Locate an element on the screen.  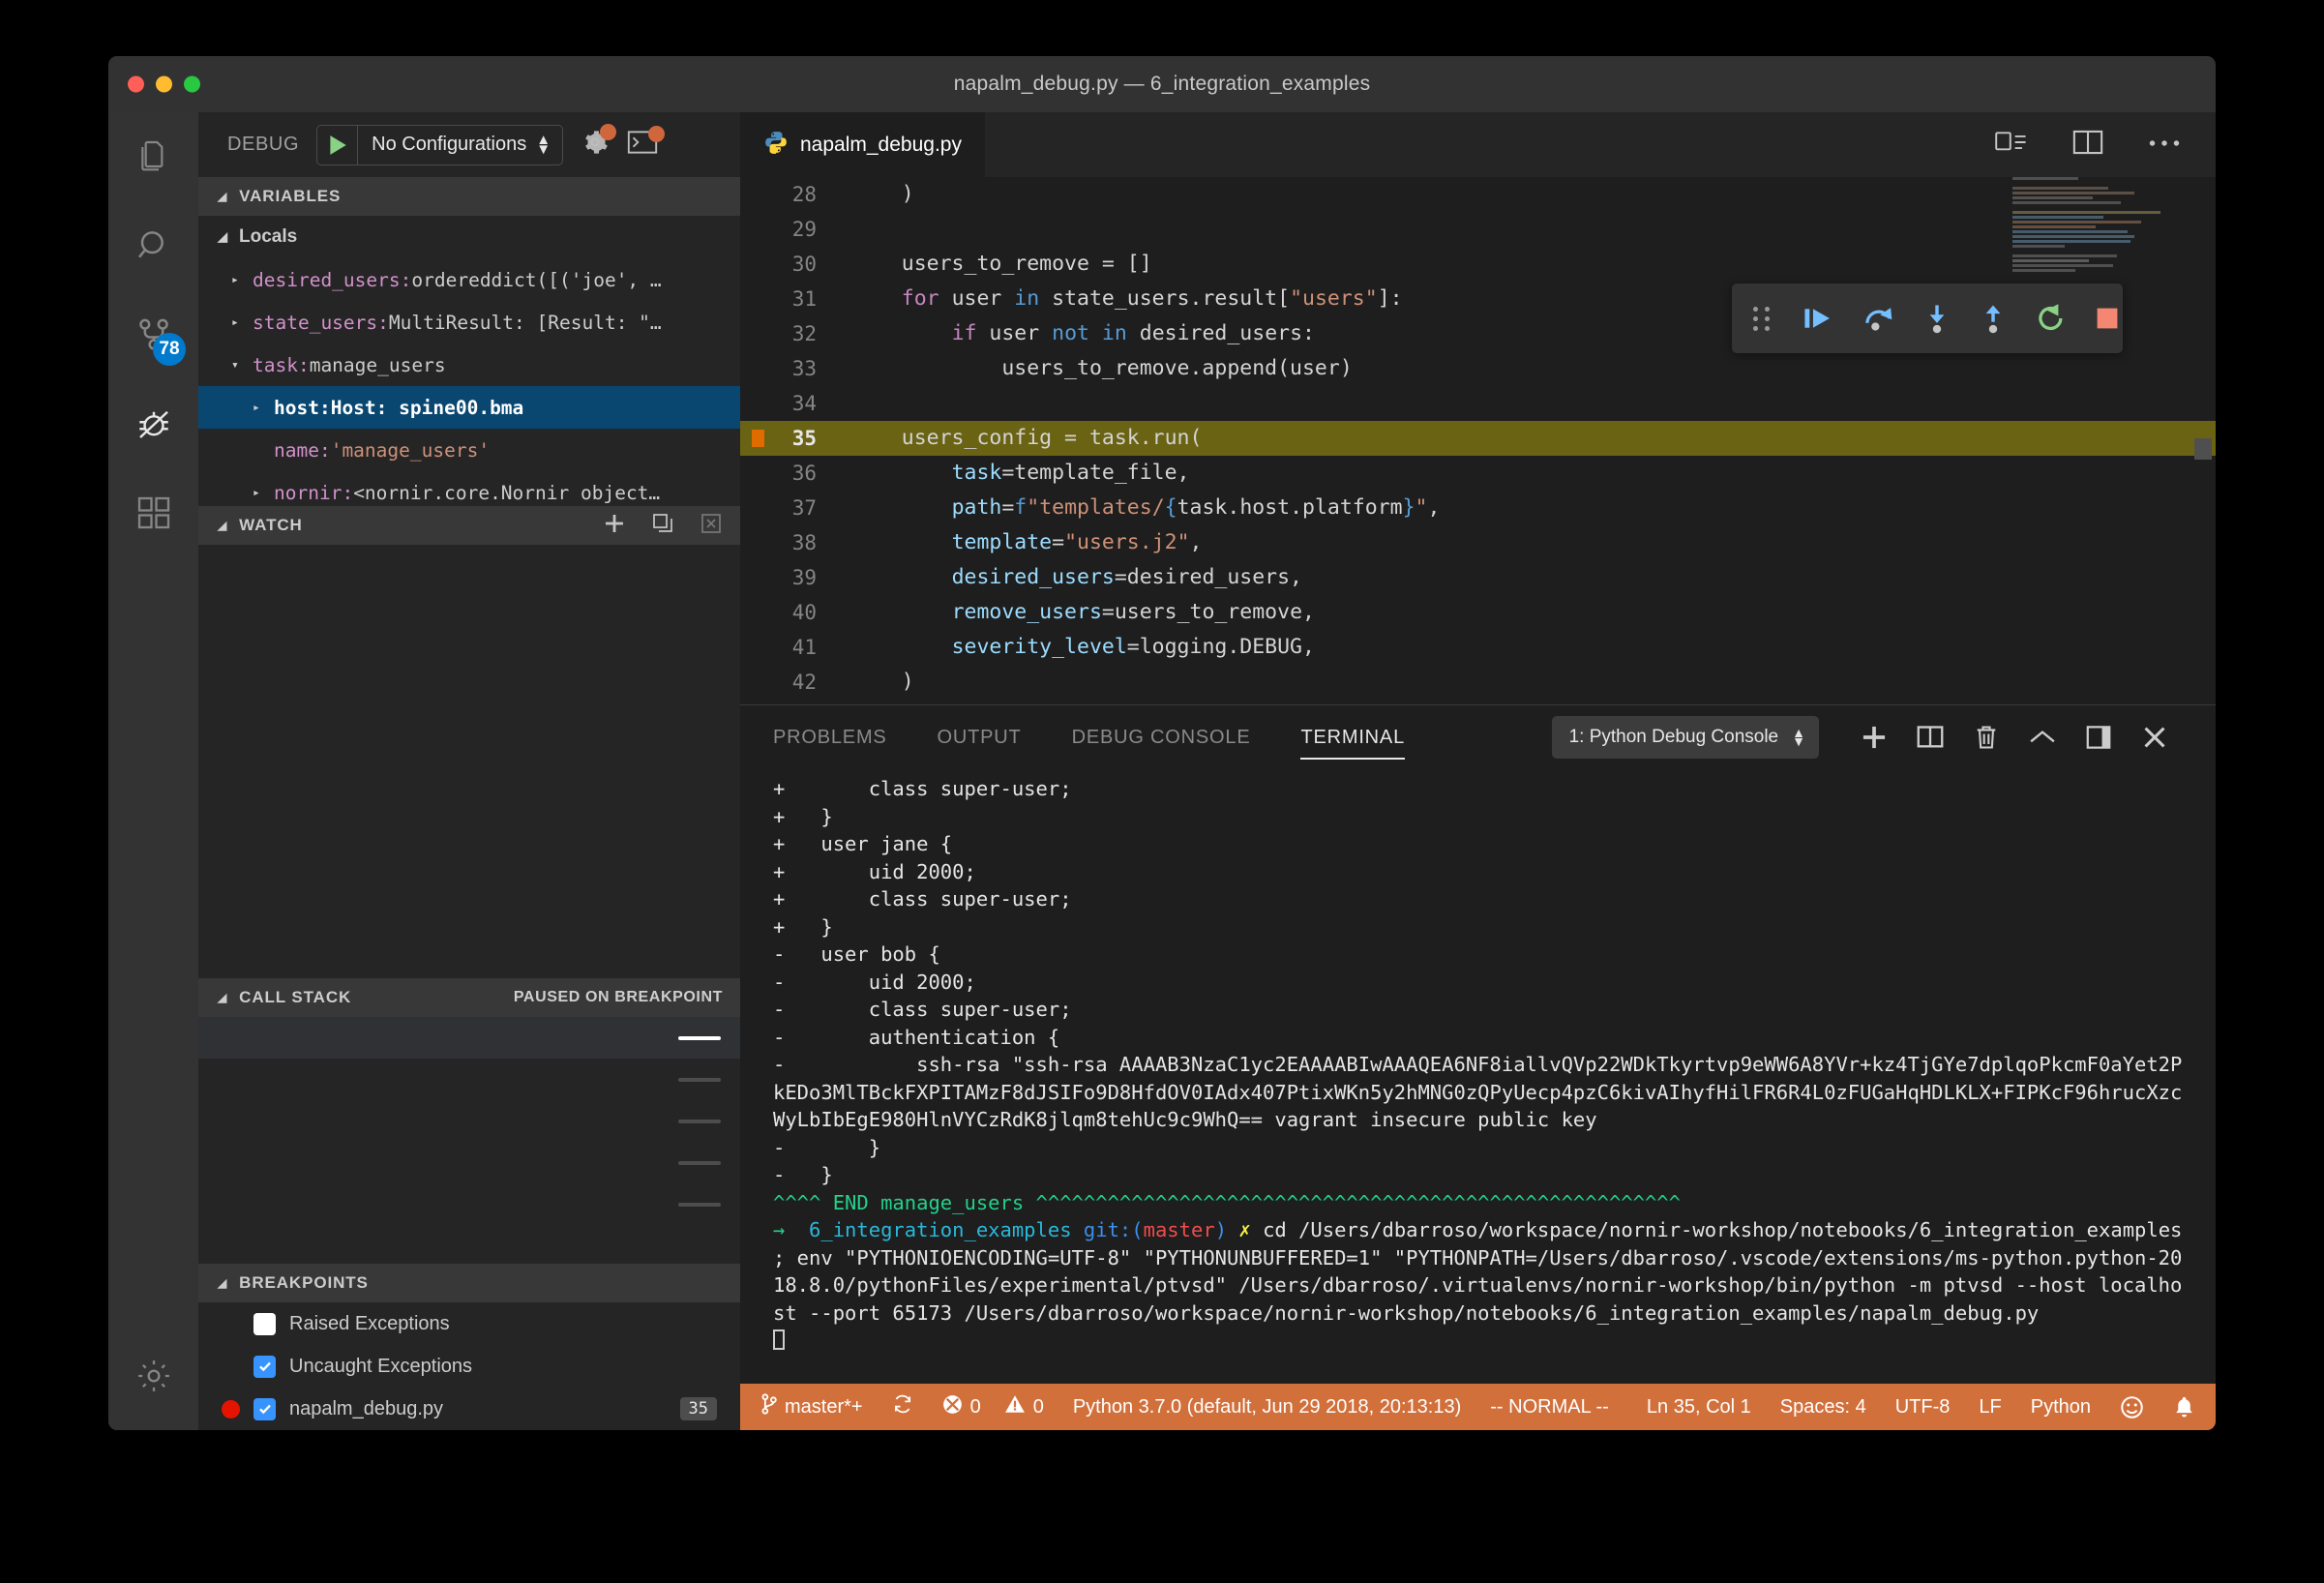
code-line: 42 ) is located at coordinates (1478, 682).